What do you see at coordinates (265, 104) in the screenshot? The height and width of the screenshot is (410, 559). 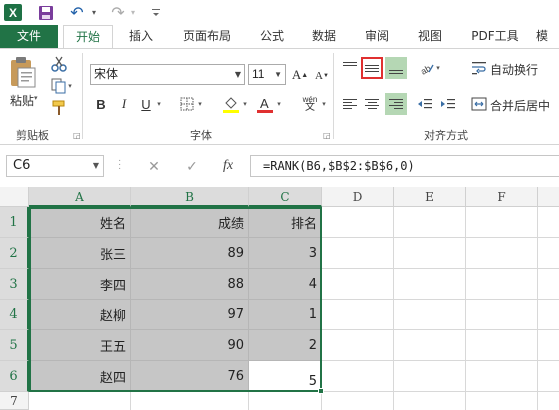 I see `font-color-icon: A` at bounding box center [265, 104].